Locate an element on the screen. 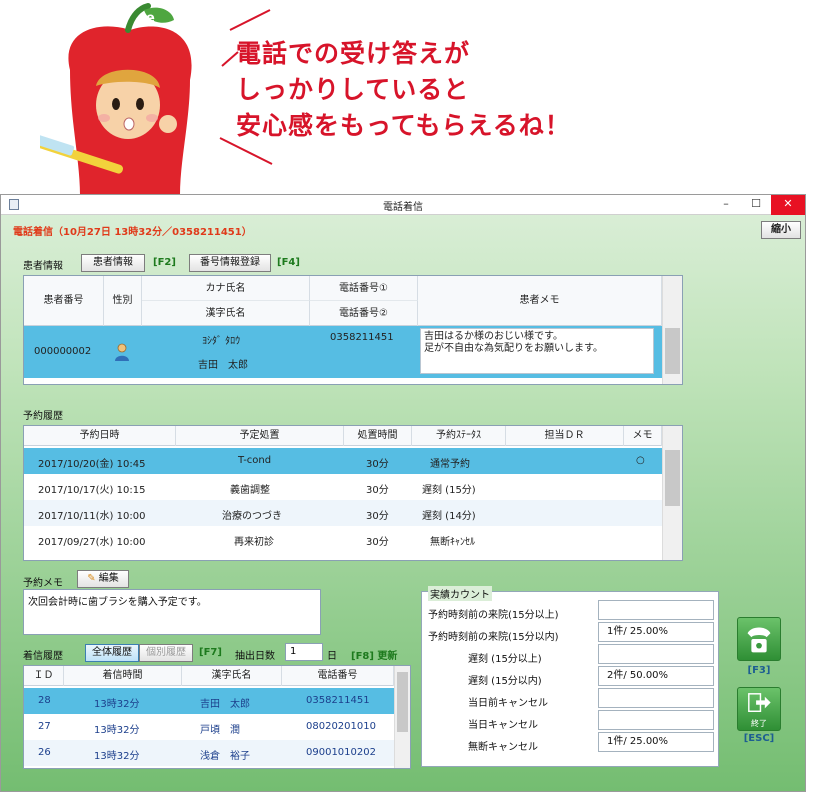  reservation-row: 2017/09/27(水) 10:00 再来初診 30分 無断ｷｬﾝｾﾙ is located at coordinates (343, 539).